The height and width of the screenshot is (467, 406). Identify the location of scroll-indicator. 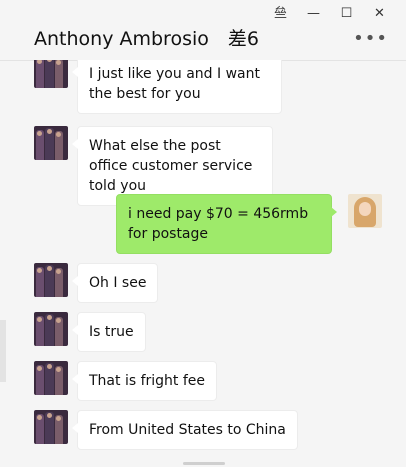
(204, 463).